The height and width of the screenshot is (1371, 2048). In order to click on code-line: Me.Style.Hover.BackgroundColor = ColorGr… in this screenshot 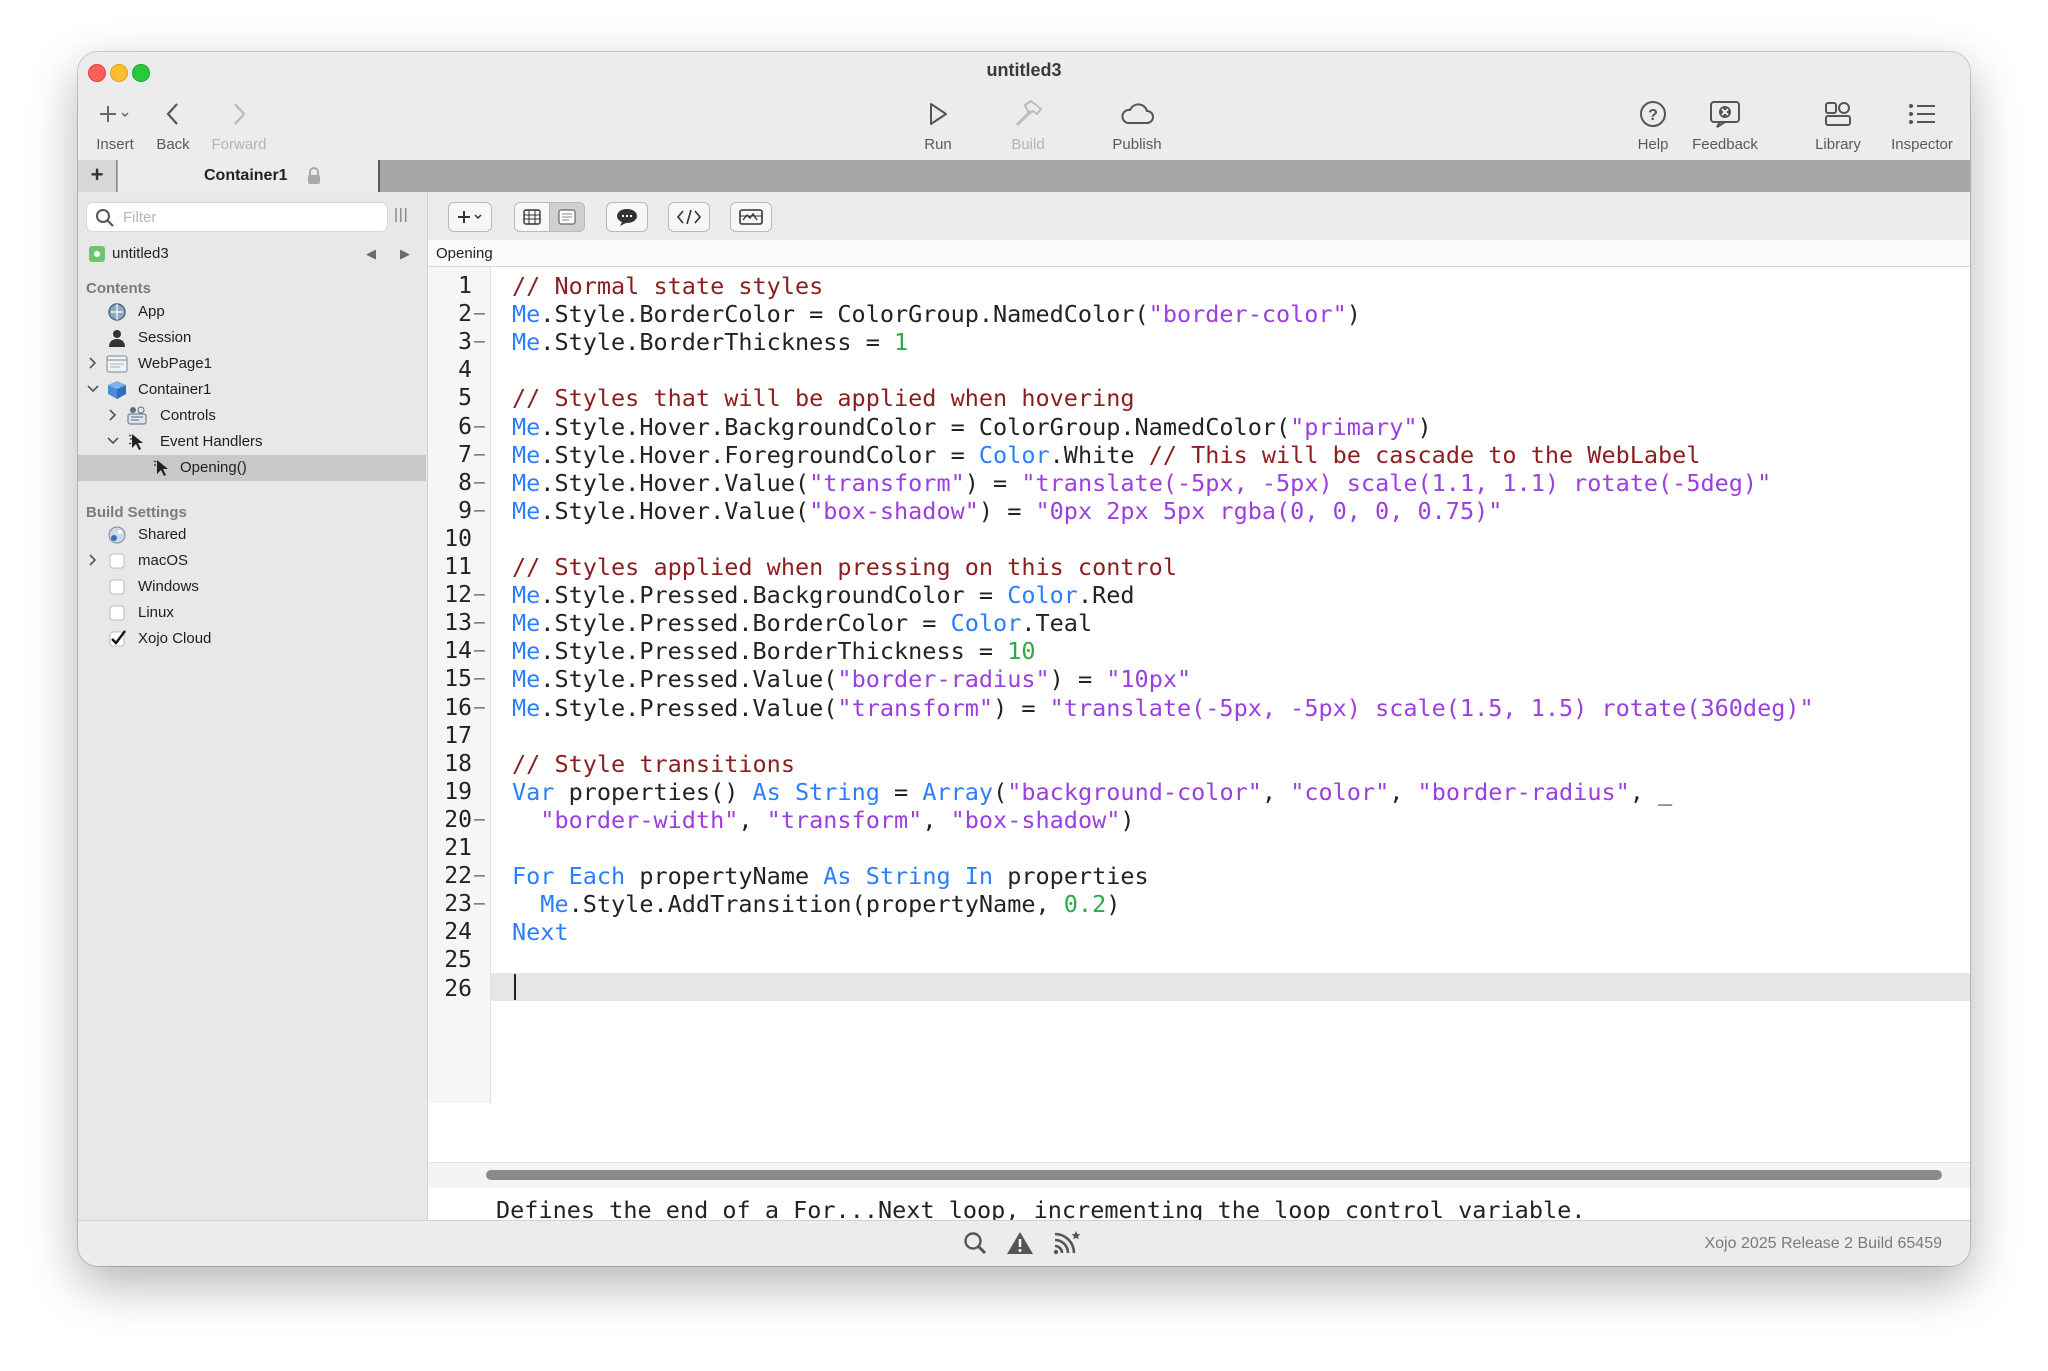, I will do `click(972, 427)`.